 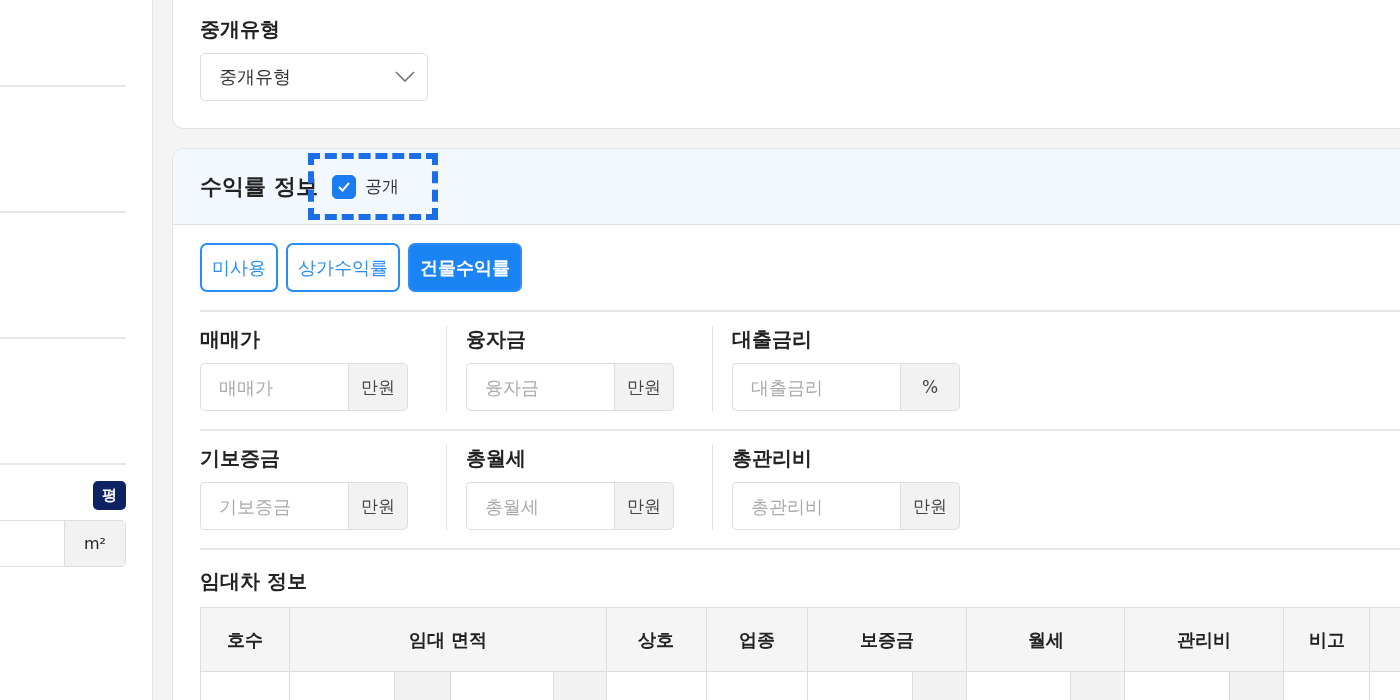 I want to click on unit-badge: 평, so click(x=109, y=495).